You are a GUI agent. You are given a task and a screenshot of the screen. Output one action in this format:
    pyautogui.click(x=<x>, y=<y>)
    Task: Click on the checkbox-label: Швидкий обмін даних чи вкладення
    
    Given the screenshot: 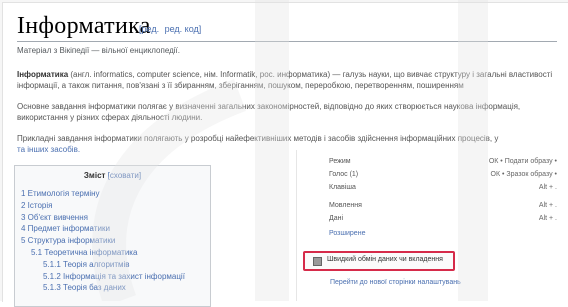 What is the action you would take?
    pyautogui.click(x=385, y=259)
    